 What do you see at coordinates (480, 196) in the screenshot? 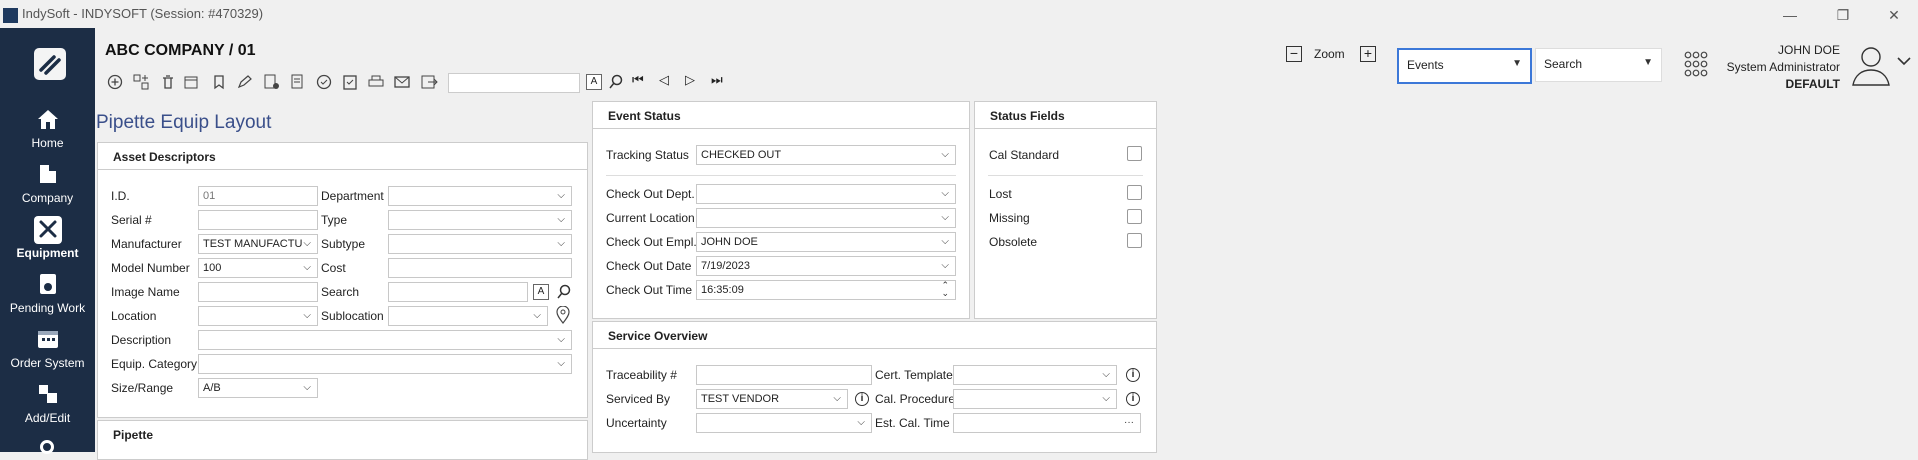
I see `department-select: ⌵` at bounding box center [480, 196].